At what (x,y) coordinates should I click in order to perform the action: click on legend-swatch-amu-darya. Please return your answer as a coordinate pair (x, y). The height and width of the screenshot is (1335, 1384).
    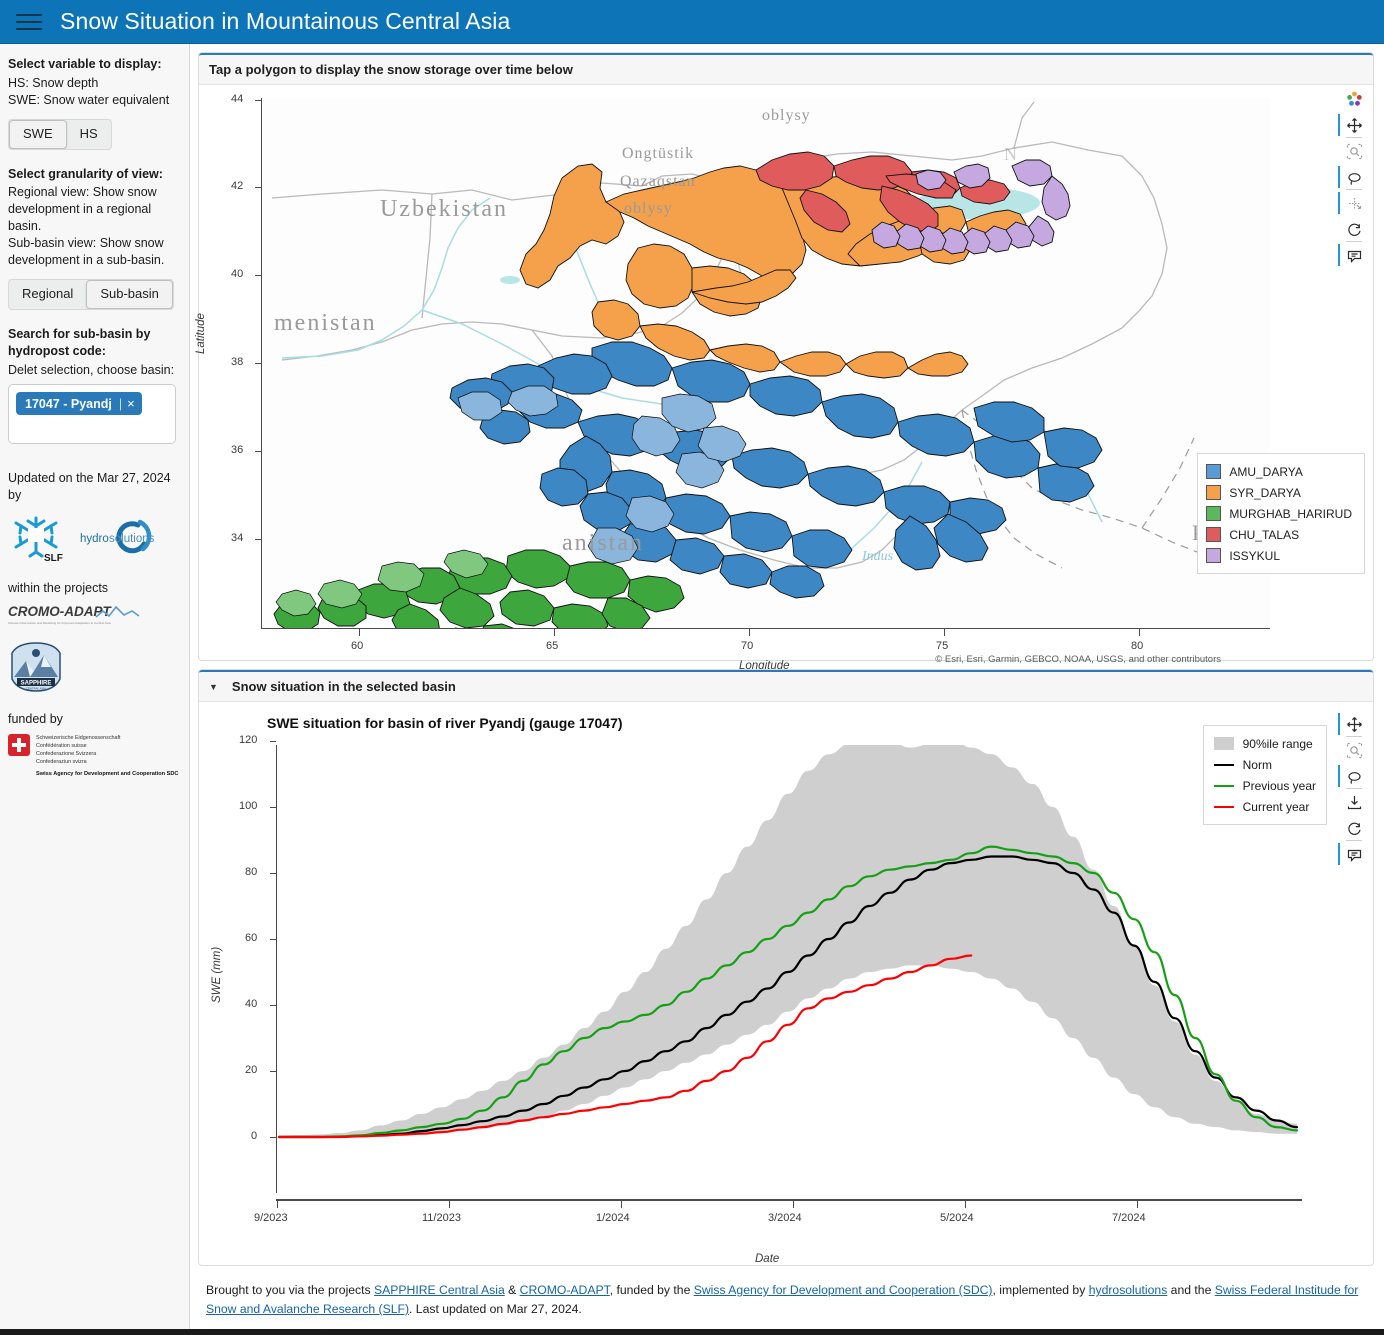
    Looking at the image, I should click on (1214, 472).